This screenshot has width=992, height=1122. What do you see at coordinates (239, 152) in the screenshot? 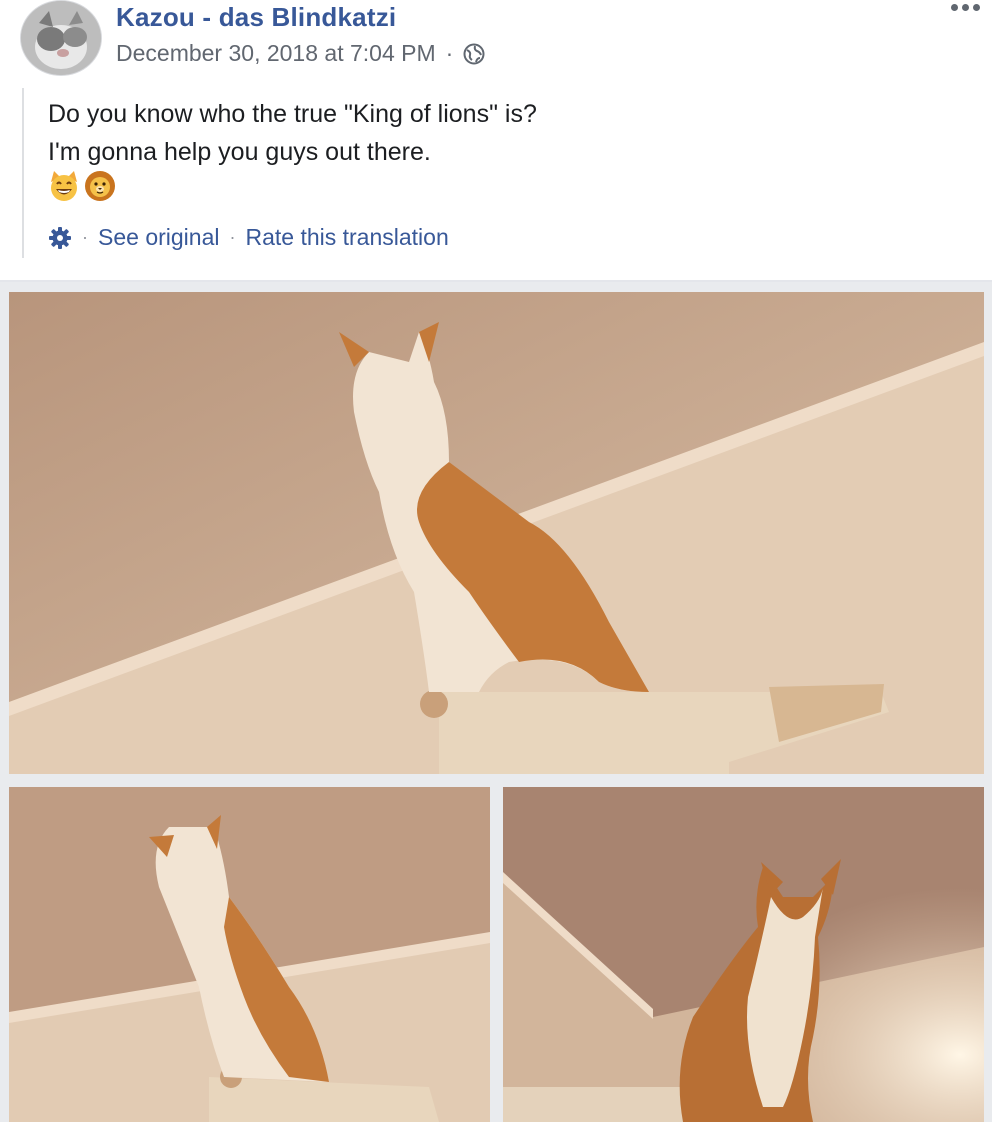
I see `post-text-line: I'm gonna help you guys out there.` at bounding box center [239, 152].